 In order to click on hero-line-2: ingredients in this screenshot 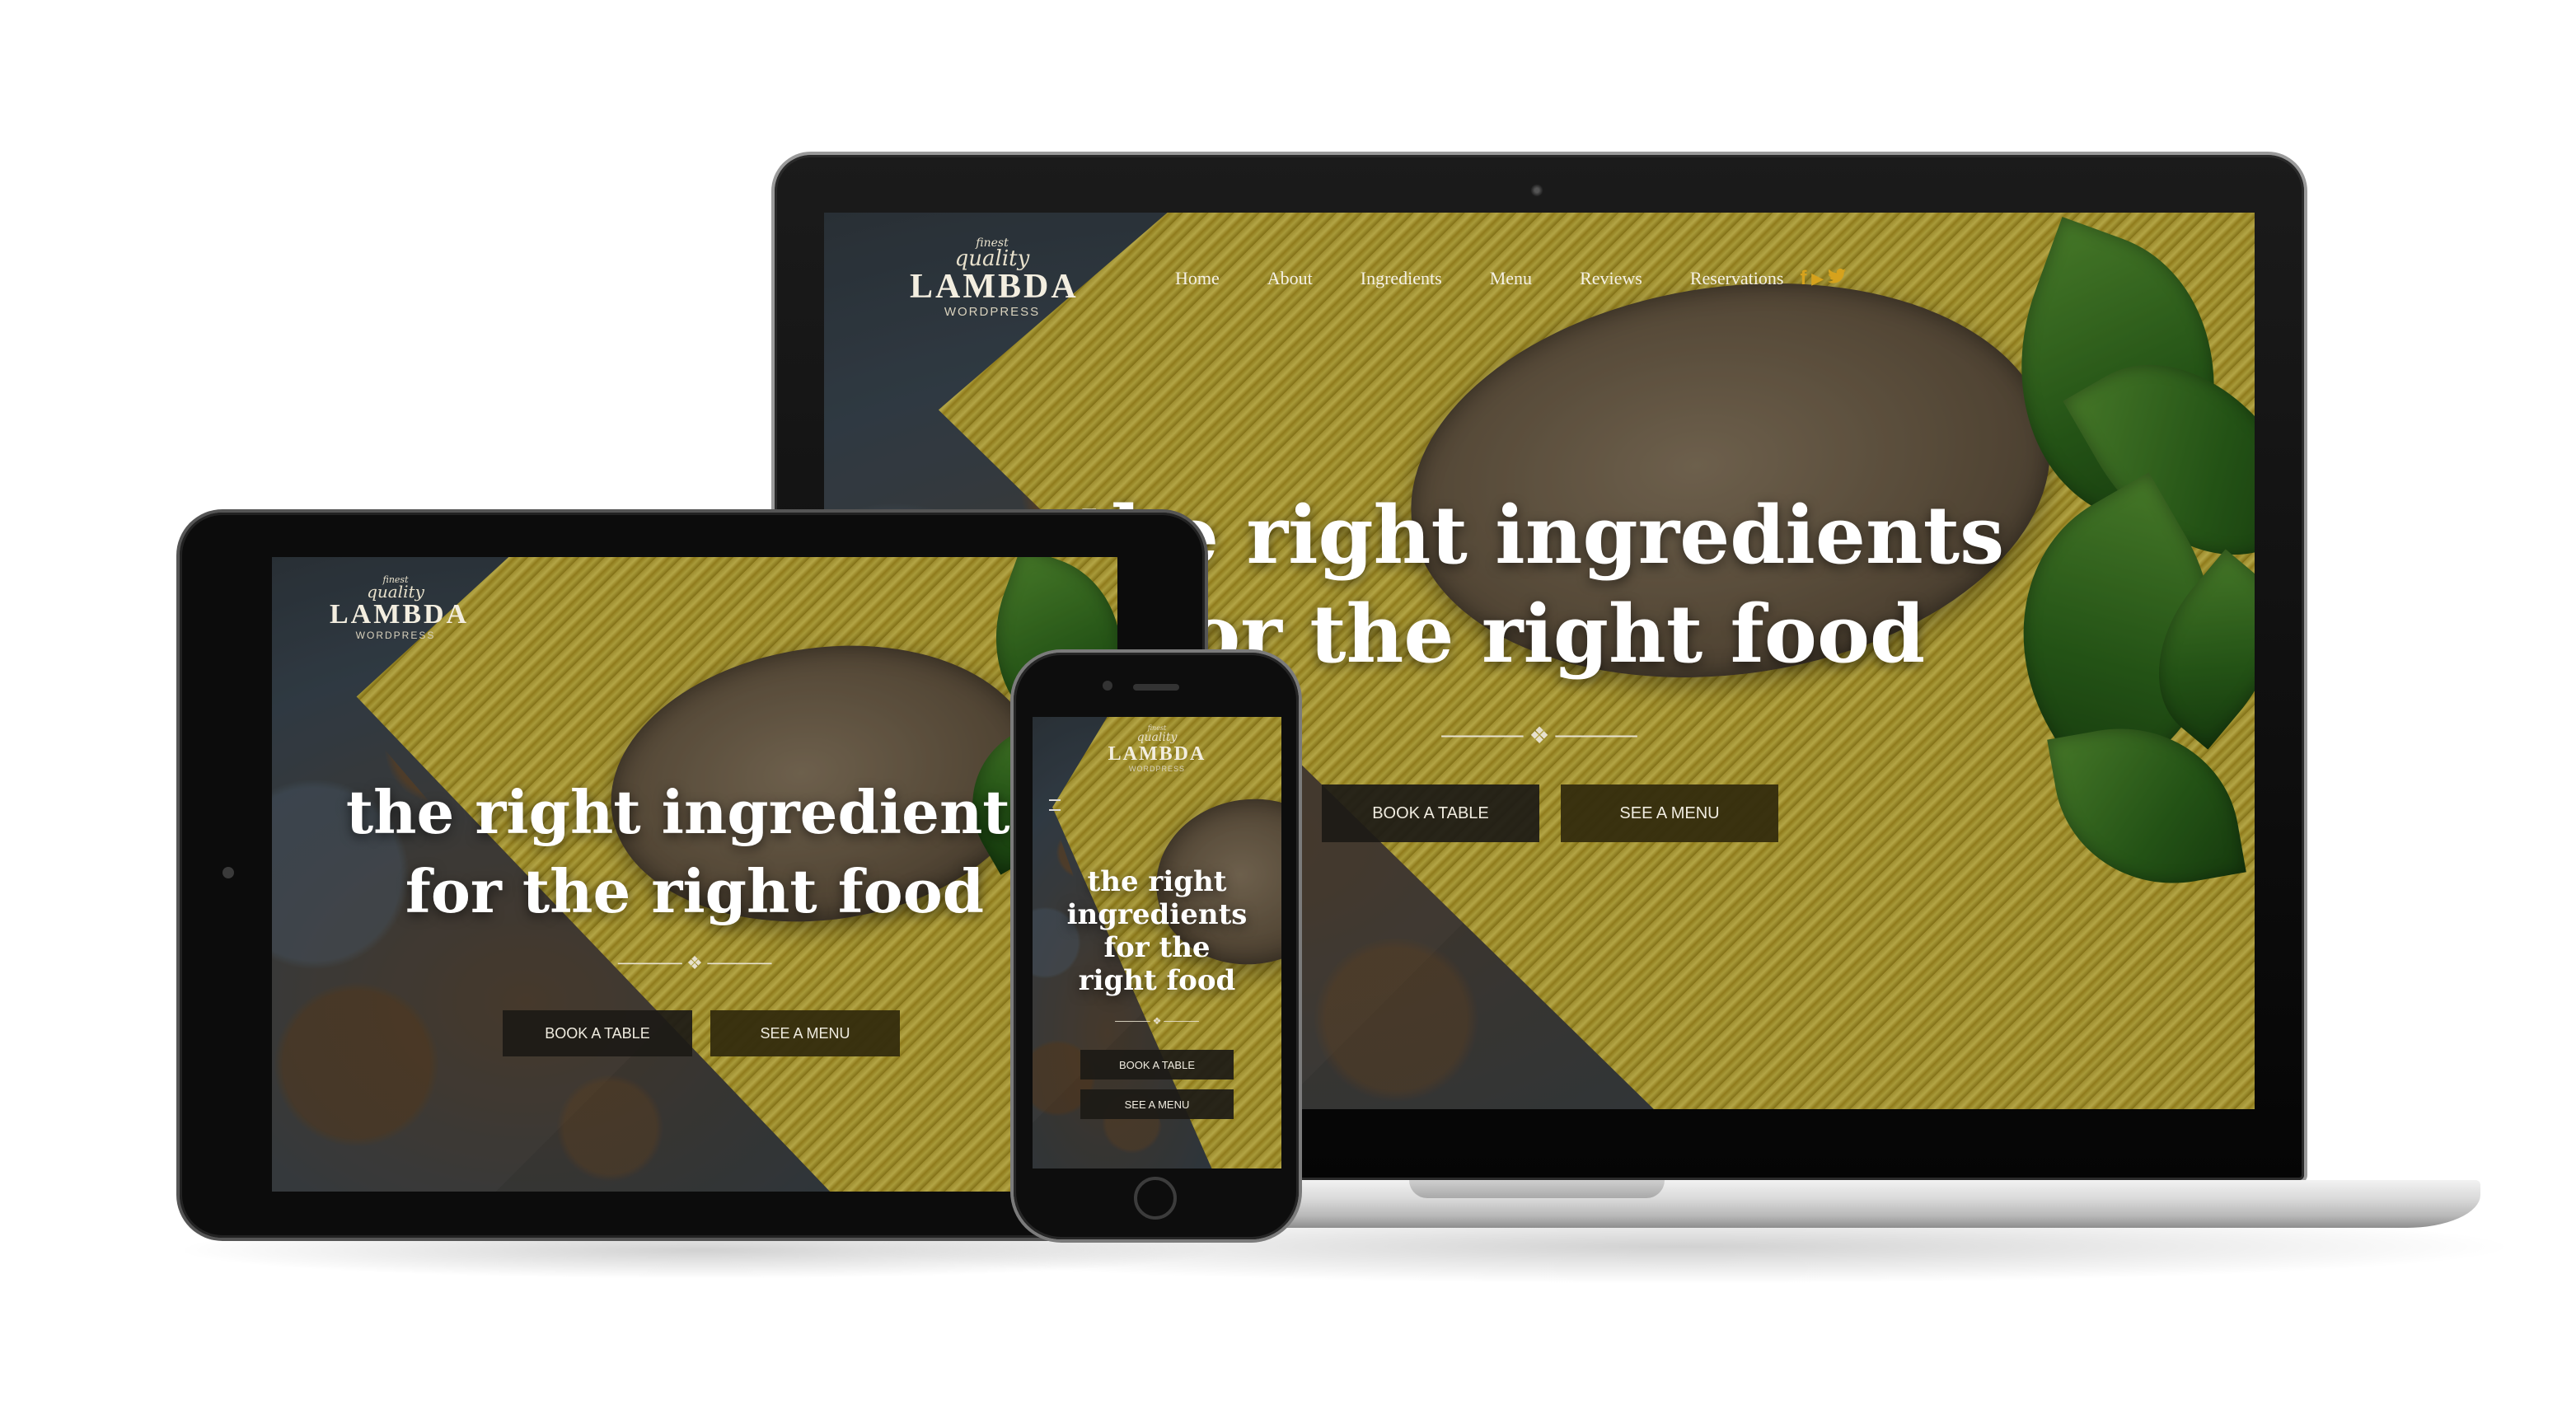, I will do `click(1157, 915)`.